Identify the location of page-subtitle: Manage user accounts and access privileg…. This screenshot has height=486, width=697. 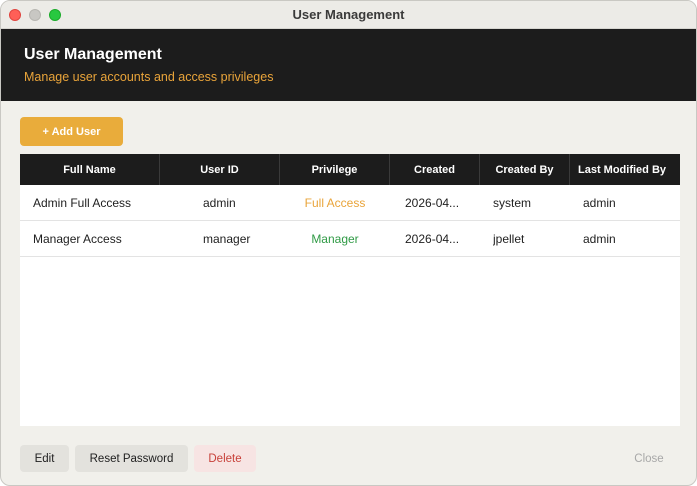
(149, 77).